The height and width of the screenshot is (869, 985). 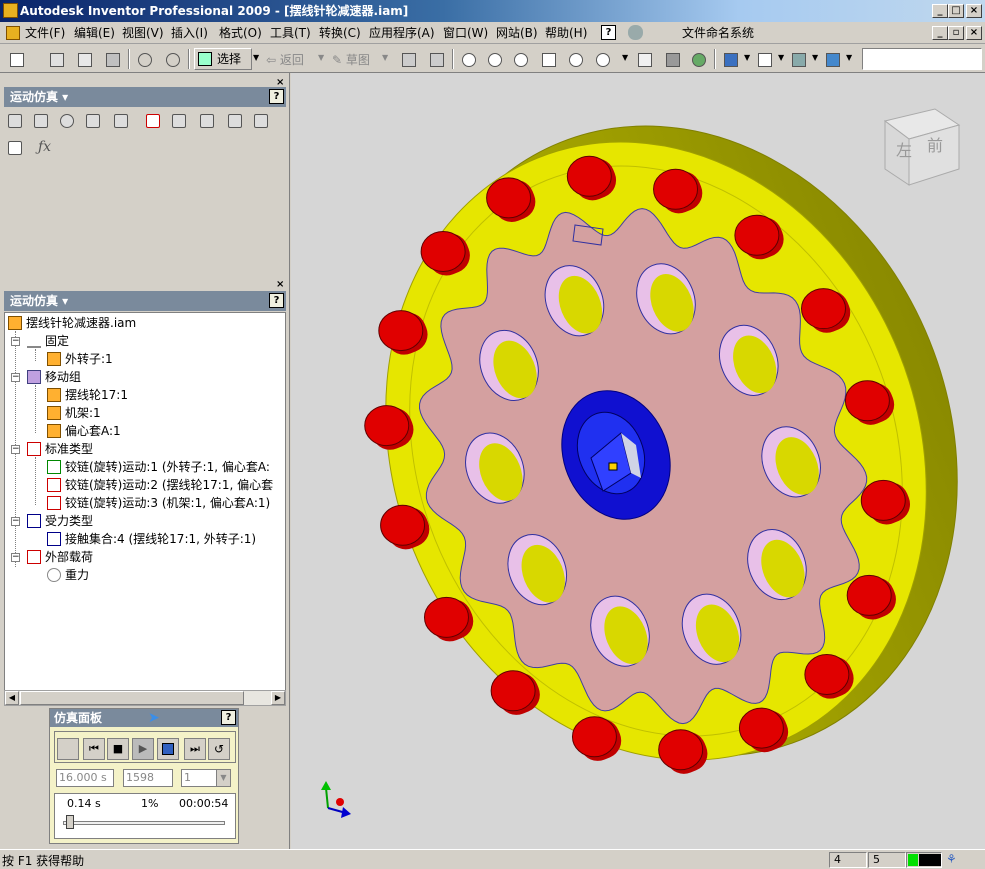 What do you see at coordinates (15, 341) in the screenshot?
I see `expander-fixed: −` at bounding box center [15, 341].